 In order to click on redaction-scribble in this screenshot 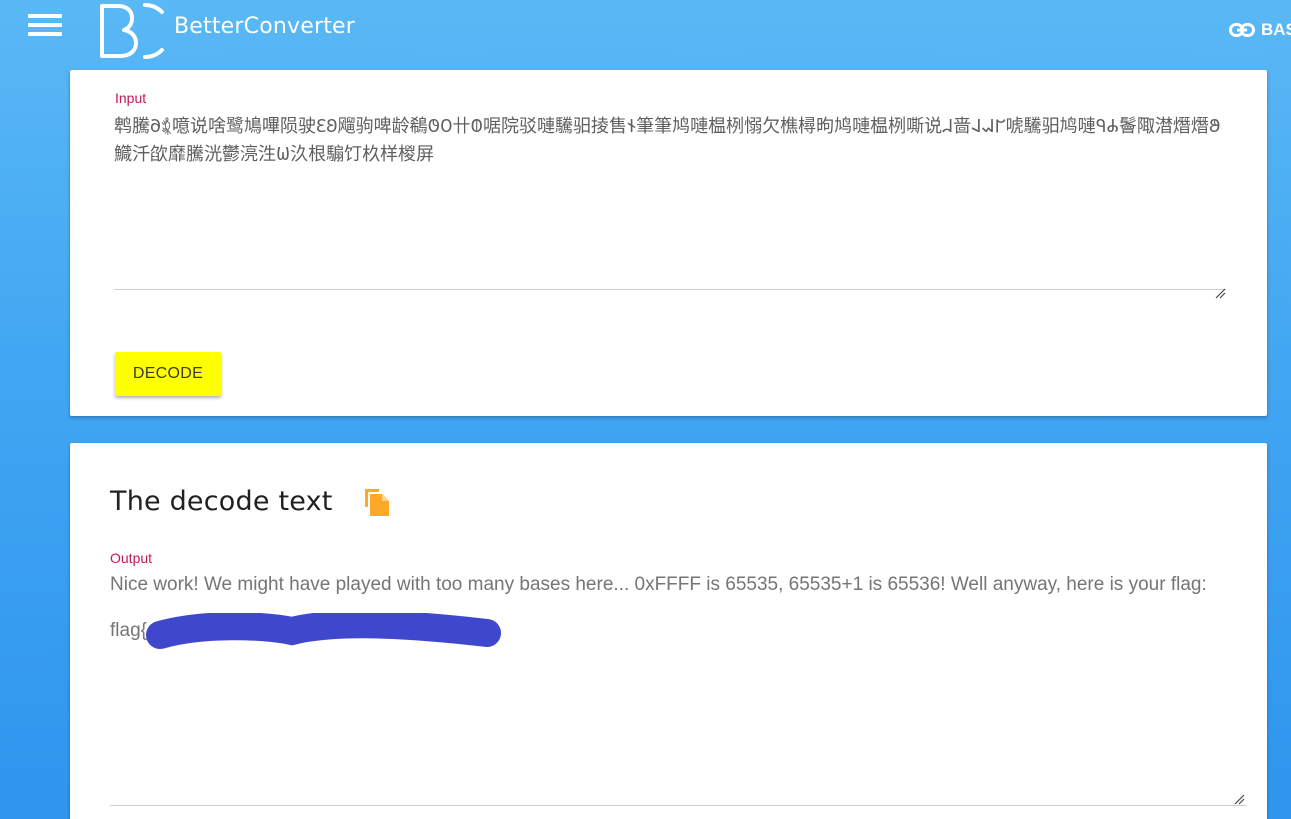, I will do `click(323, 631)`.